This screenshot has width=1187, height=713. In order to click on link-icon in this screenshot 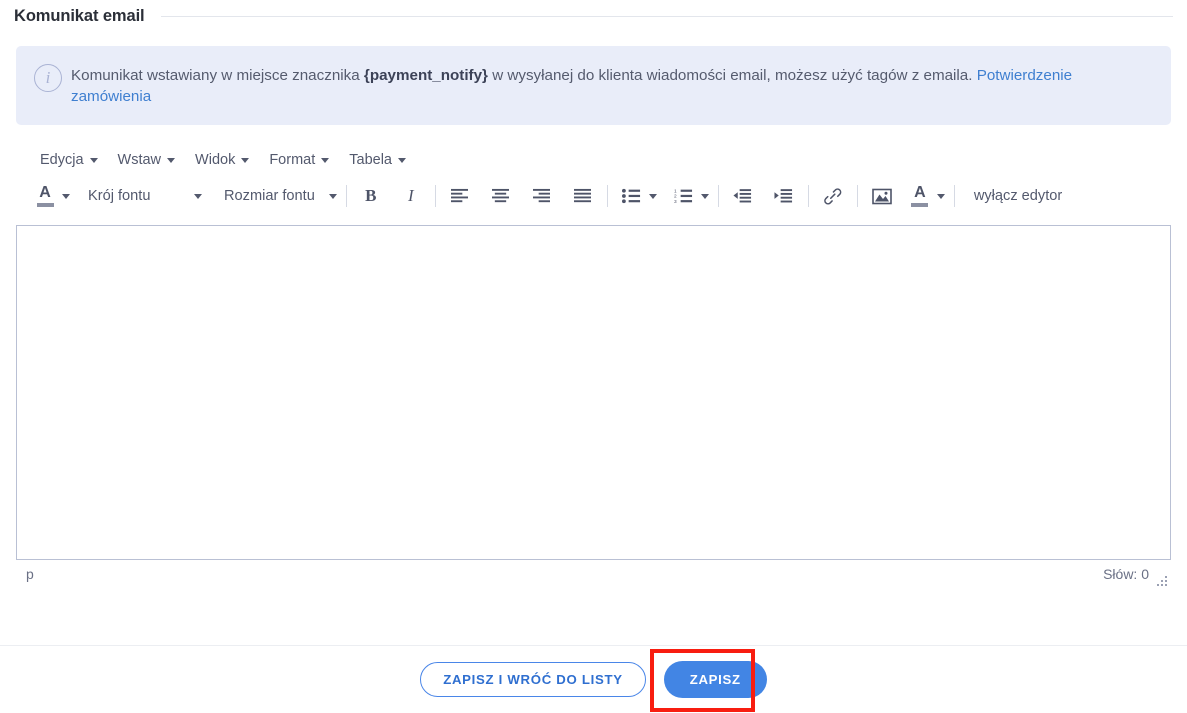, I will do `click(833, 196)`.